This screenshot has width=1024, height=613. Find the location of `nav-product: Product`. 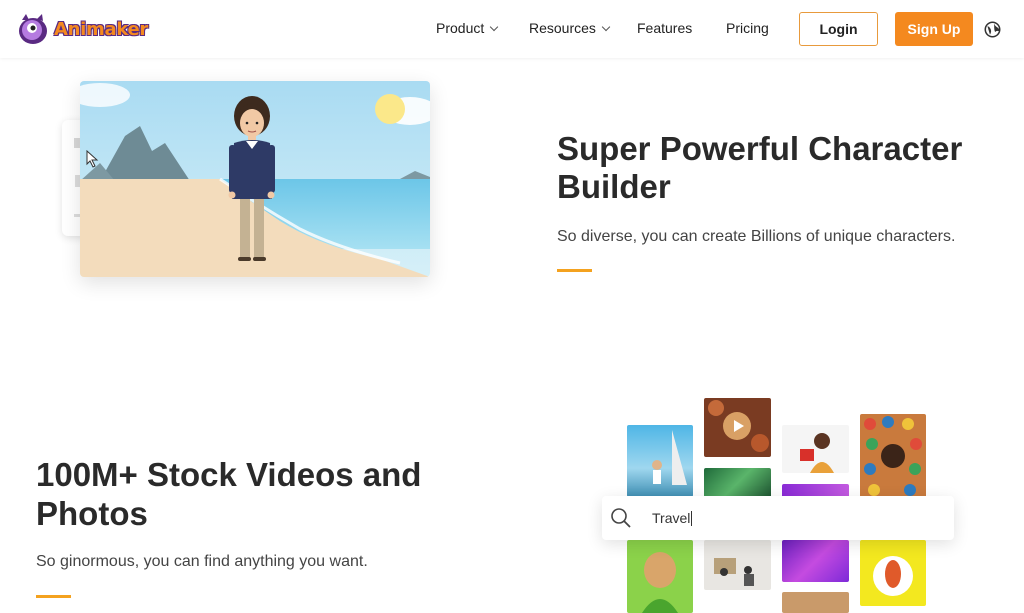

nav-product: Product is located at coordinates (467, 28).